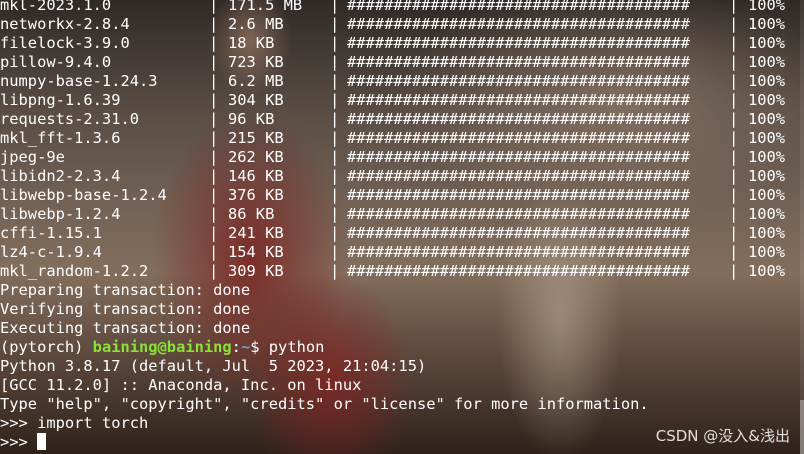 This screenshot has width=804, height=454. What do you see at coordinates (251, 43) in the screenshot?
I see `package-size: 18 KB` at bounding box center [251, 43].